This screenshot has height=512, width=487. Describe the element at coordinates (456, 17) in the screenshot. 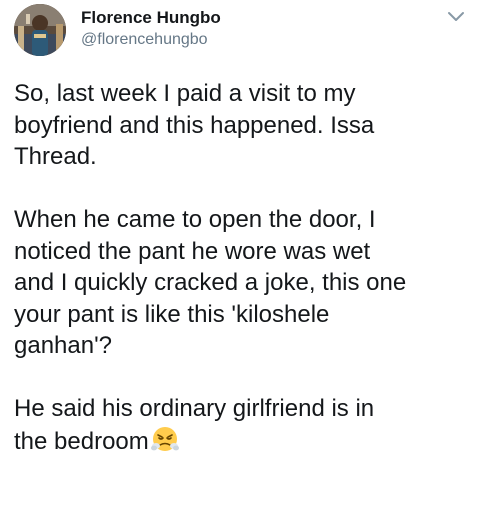

I see `chevron-down-icon` at that location.